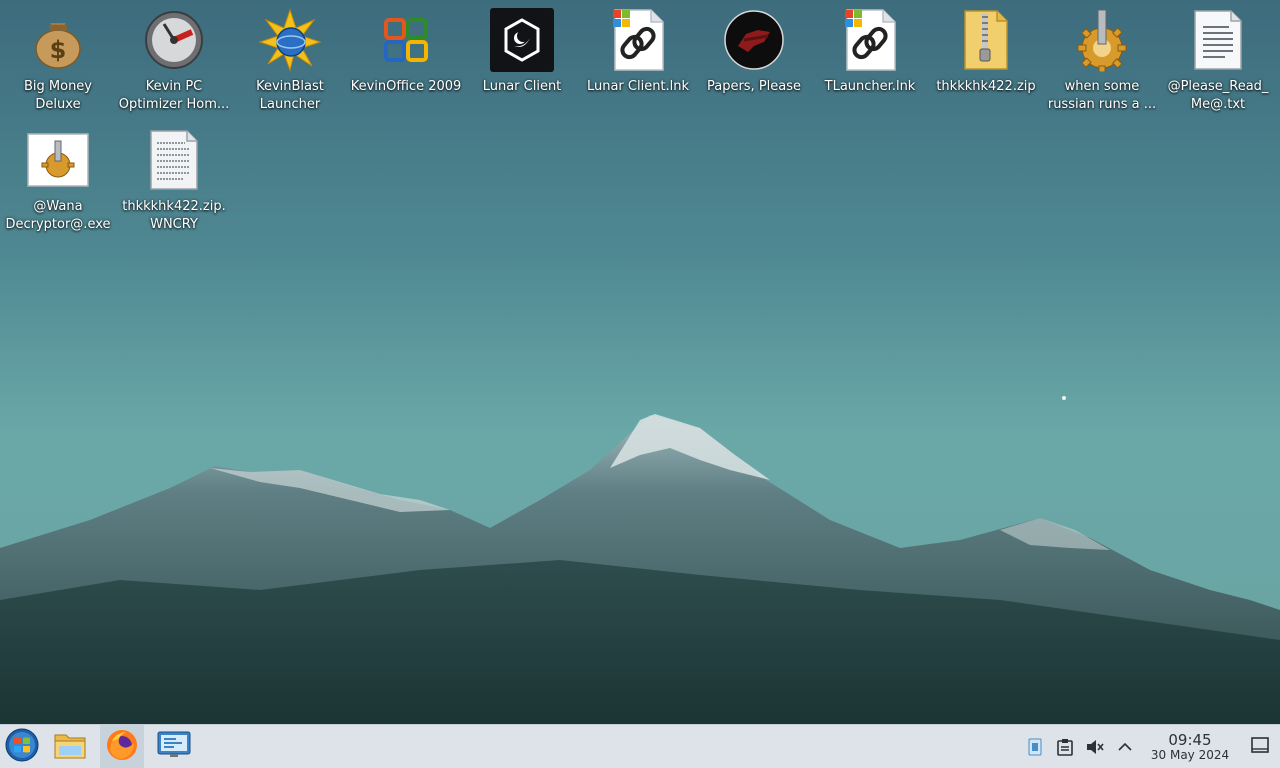 The image size is (1280, 768). I want to click on taskbar-firefox, so click(122, 746).